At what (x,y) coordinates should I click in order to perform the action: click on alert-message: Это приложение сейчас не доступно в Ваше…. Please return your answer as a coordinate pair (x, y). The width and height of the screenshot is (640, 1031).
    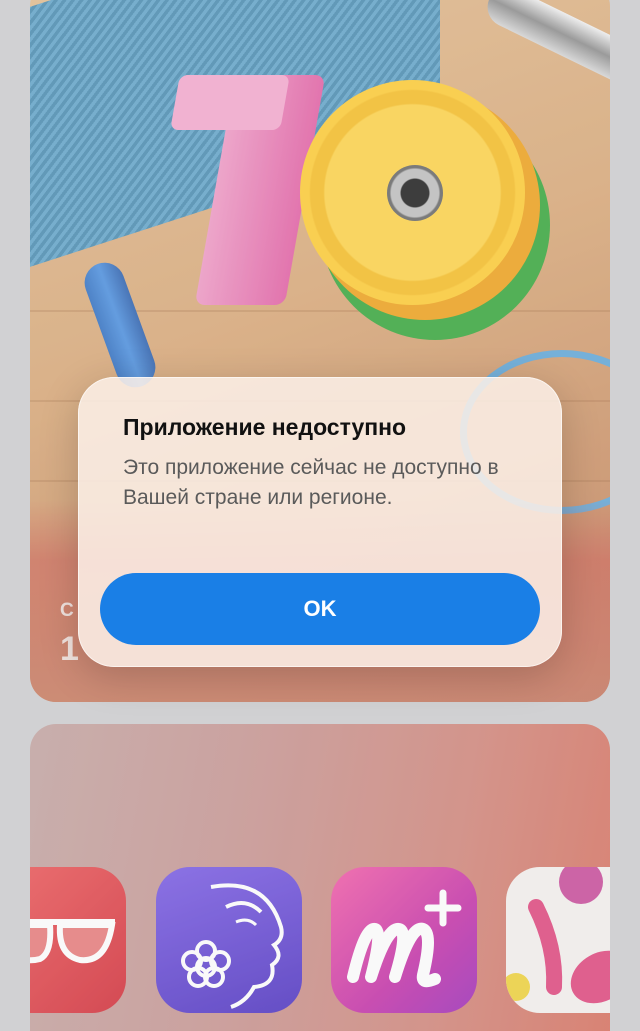
    Looking at the image, I should click on (311, 482).